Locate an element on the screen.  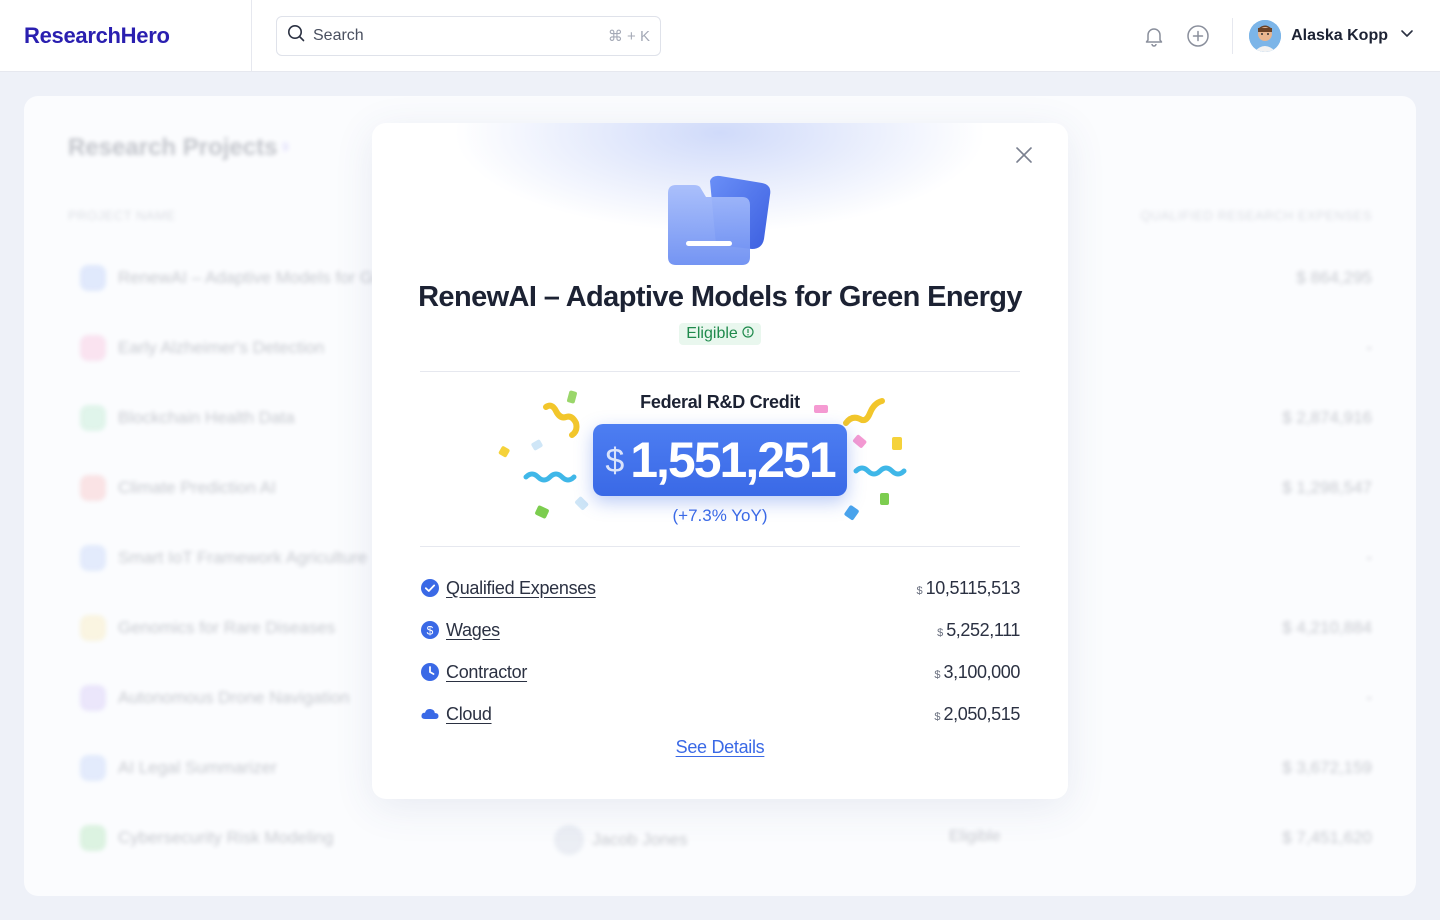
expense-value: 2,050,515 is located at coordinates (982, 713).